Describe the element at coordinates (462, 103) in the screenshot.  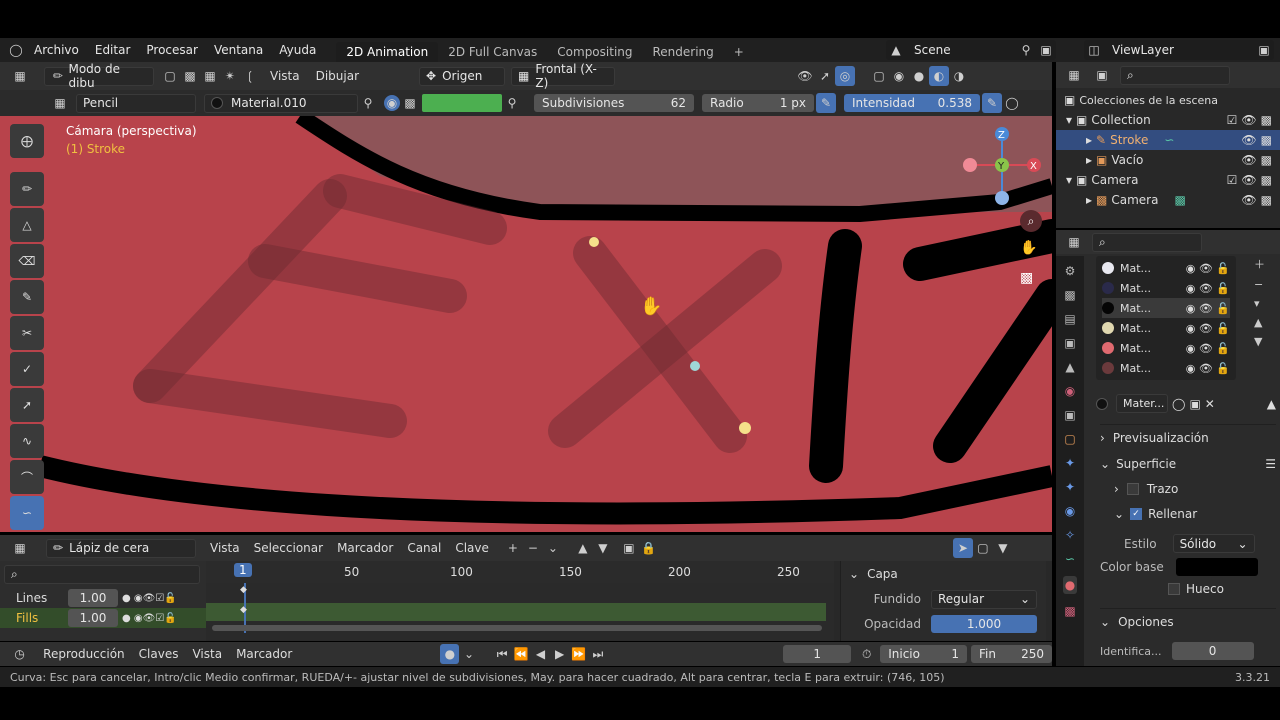
I see `color-swatch` at that location.